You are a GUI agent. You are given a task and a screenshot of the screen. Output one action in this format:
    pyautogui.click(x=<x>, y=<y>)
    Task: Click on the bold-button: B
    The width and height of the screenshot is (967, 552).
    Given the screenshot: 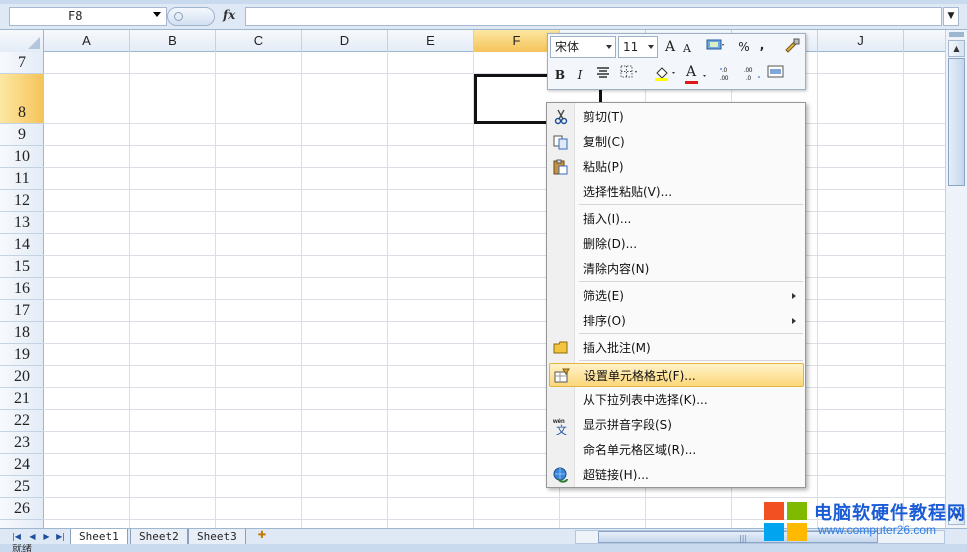 What is the action you would take?
    pyautogui.click(x=560, y=75)
    